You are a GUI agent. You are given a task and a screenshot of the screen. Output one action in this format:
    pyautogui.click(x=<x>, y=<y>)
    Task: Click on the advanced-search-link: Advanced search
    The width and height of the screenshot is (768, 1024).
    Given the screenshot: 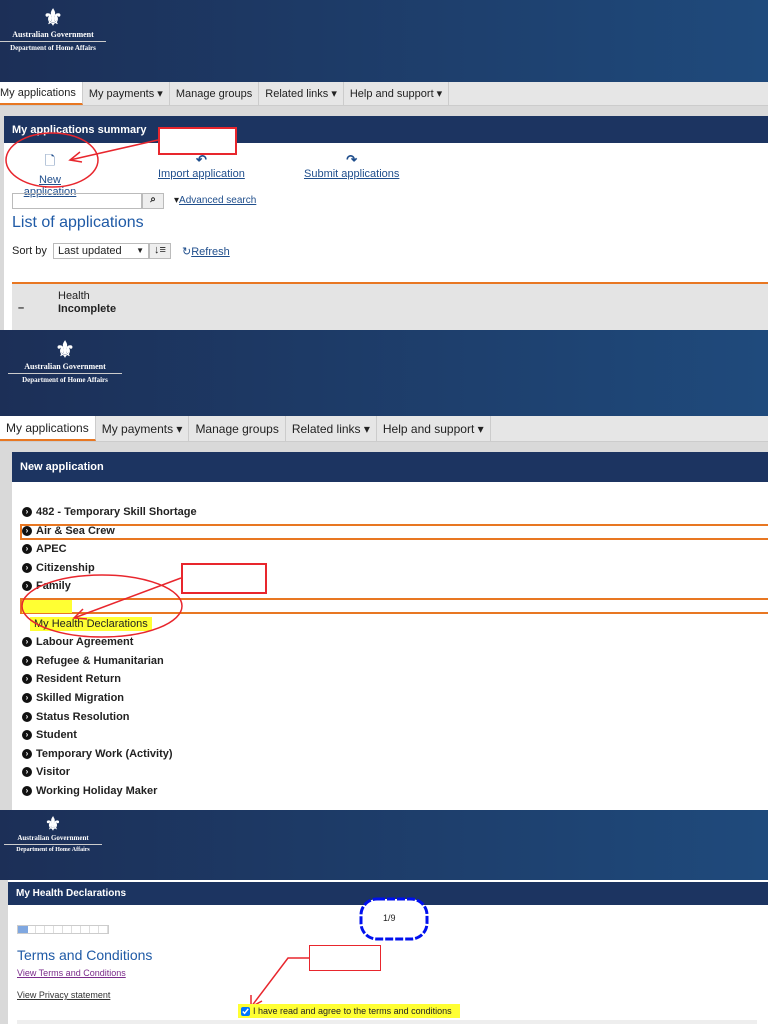 What is the action you would take?
    pyautogui.click(x=217, y=200)
    